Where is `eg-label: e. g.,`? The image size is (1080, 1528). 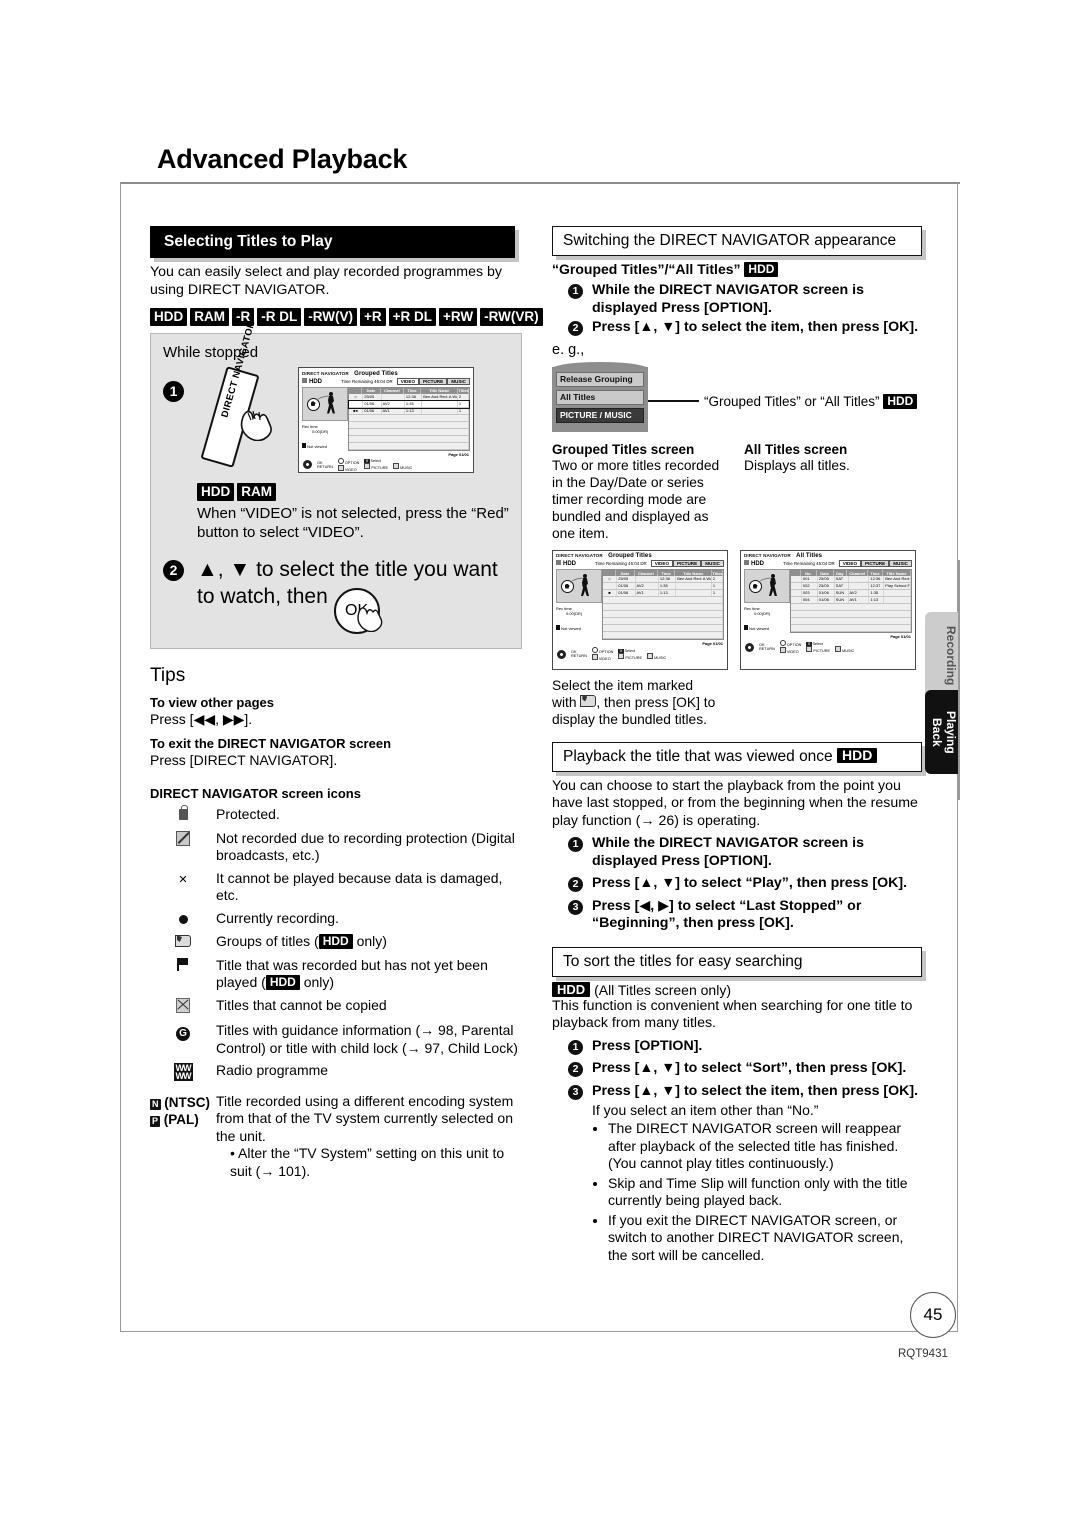
eg-label: e. g., is located at coordinates (568, 349).